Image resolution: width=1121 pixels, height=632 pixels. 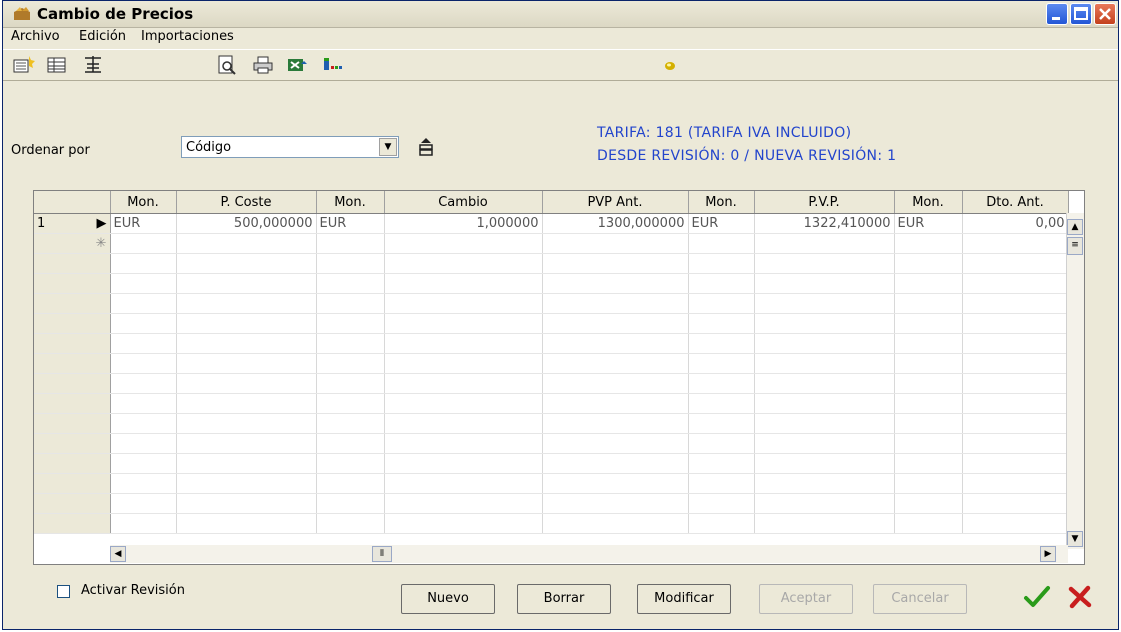 What do you see at coordinates (1080, 597) in the screenshot?
I see `cancel-x-icon` at bounding box center [1080, 597].